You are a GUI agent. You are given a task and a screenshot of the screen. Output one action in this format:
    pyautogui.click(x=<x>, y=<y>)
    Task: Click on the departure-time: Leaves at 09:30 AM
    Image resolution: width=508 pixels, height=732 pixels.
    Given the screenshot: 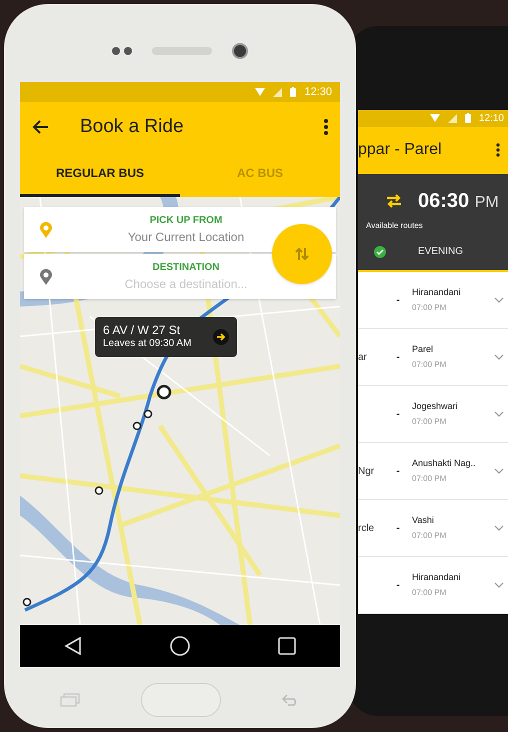 What is the action you would take?
    pyautogui.click(x=147, y=344)
    